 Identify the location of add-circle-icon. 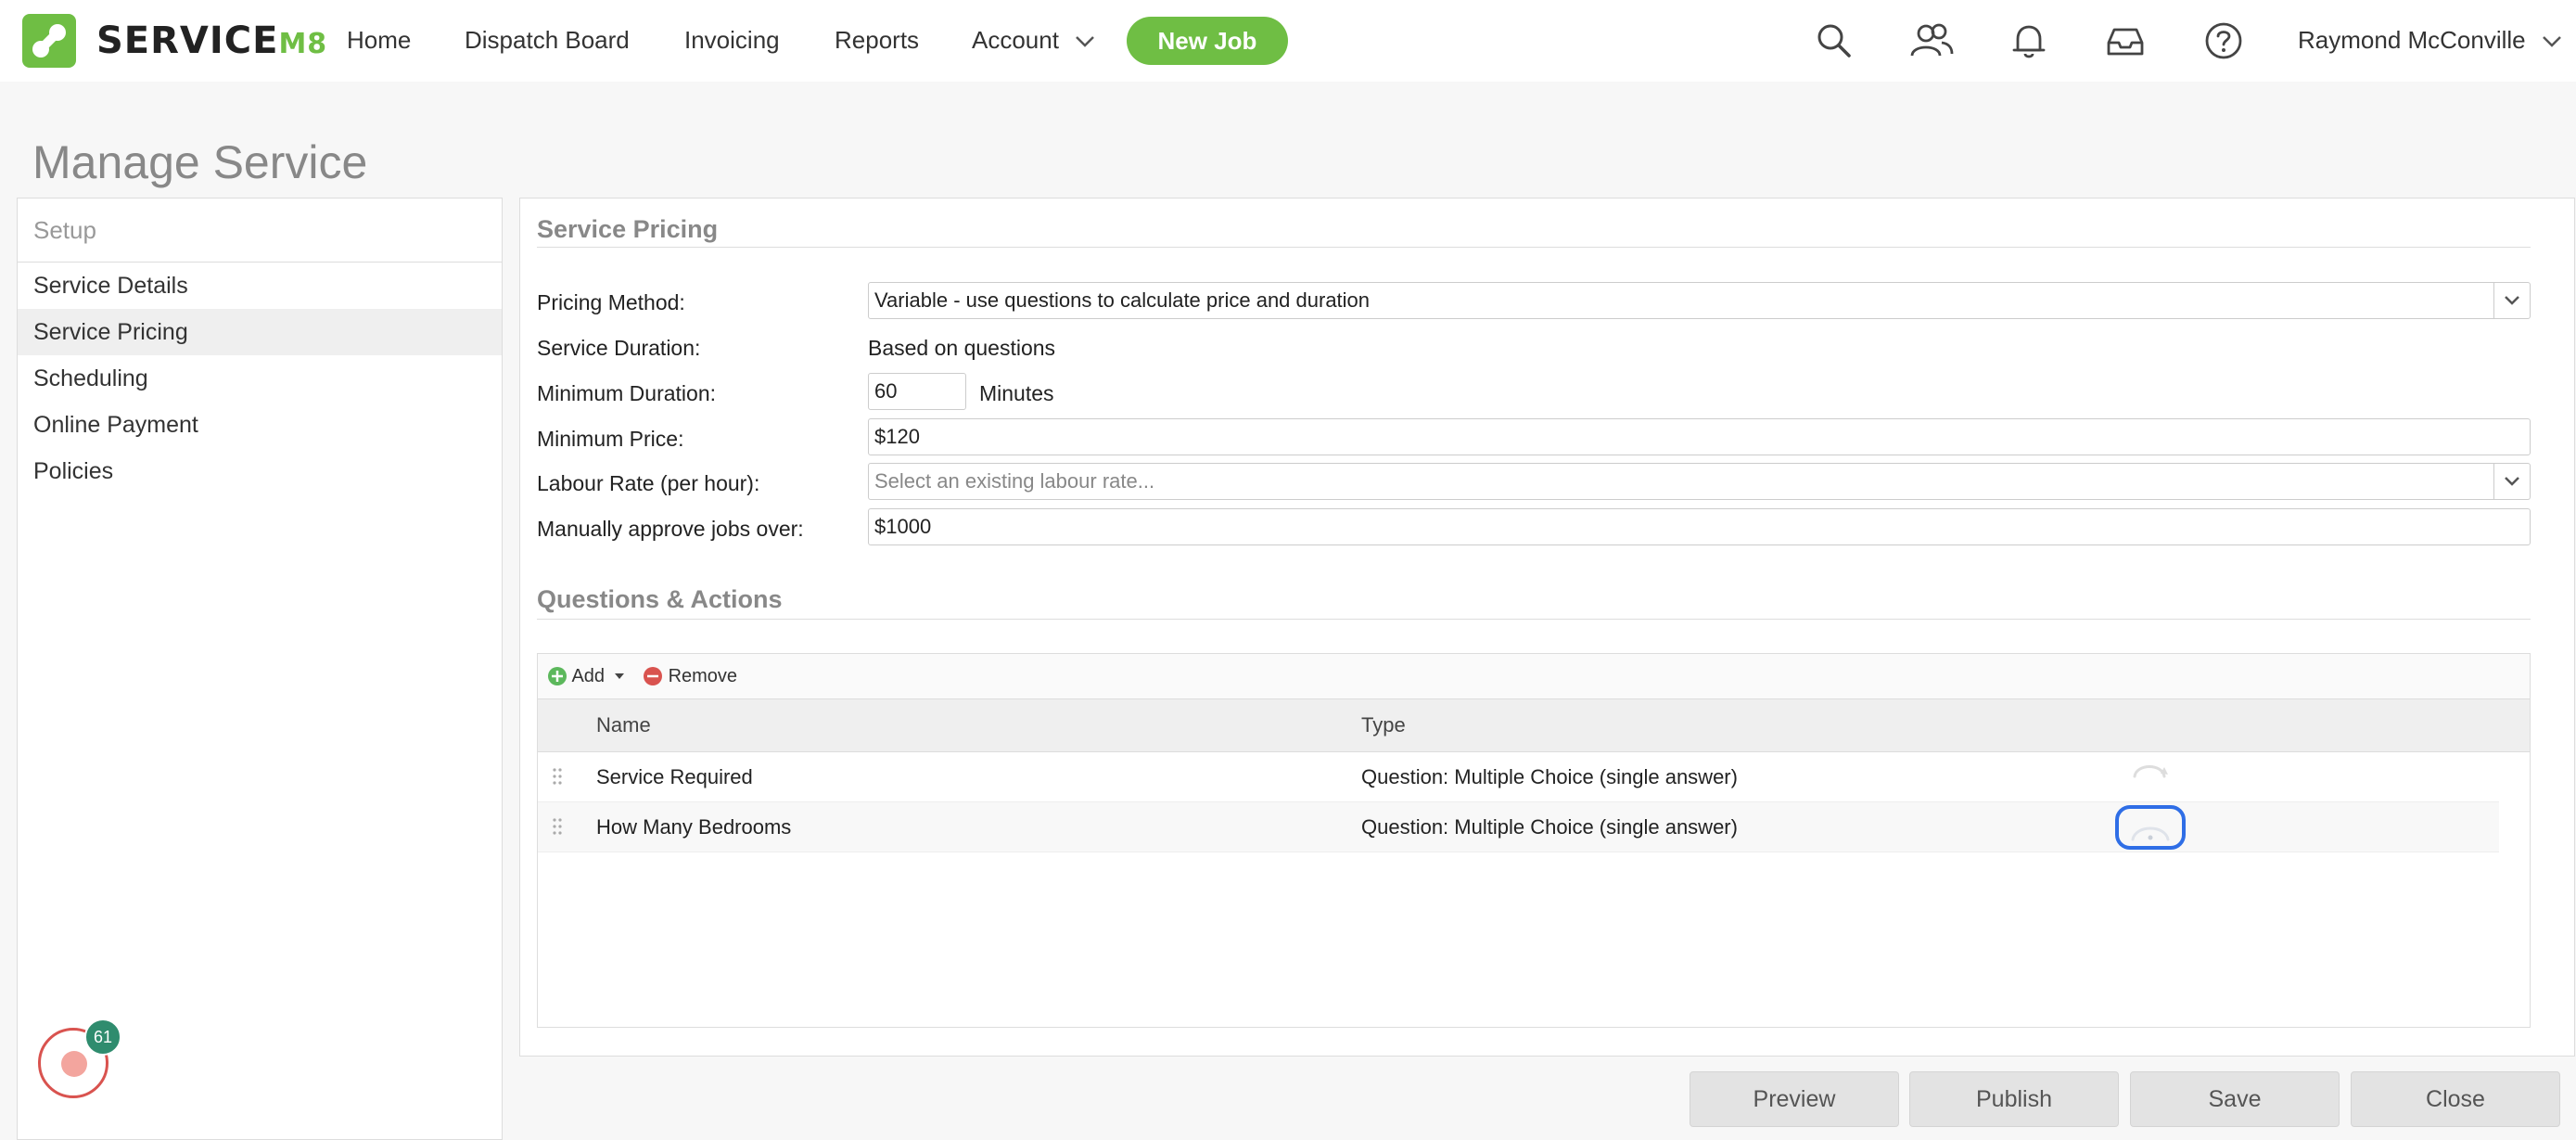
(558, 676).